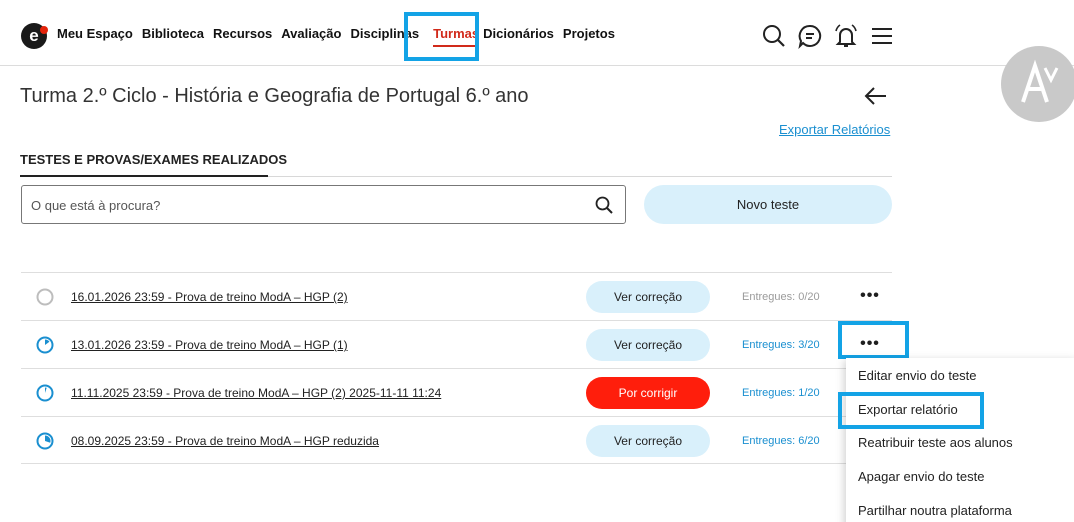 The width and height of the screenshot is (1074, 522). Describe the element at coordinates (242, 33) in the screenshot. I see `nav-item-recursos: Recursos` at that location.